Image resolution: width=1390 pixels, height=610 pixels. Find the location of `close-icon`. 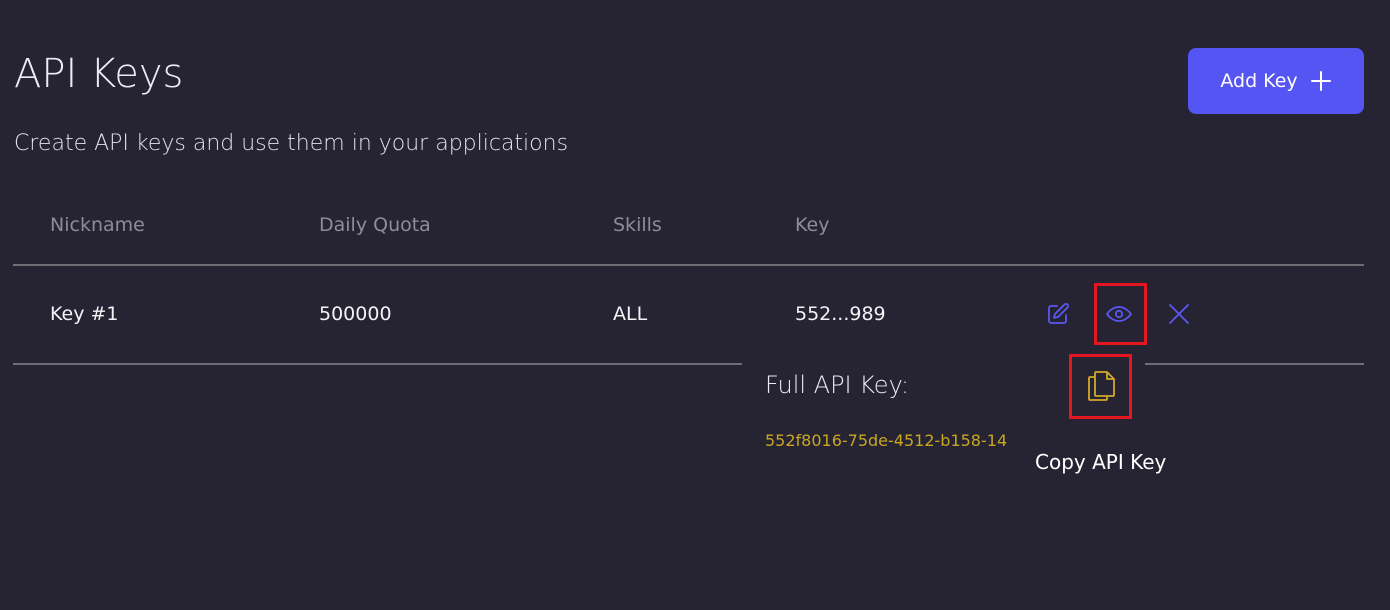

close-icon is located at coordinates (1179, 314).